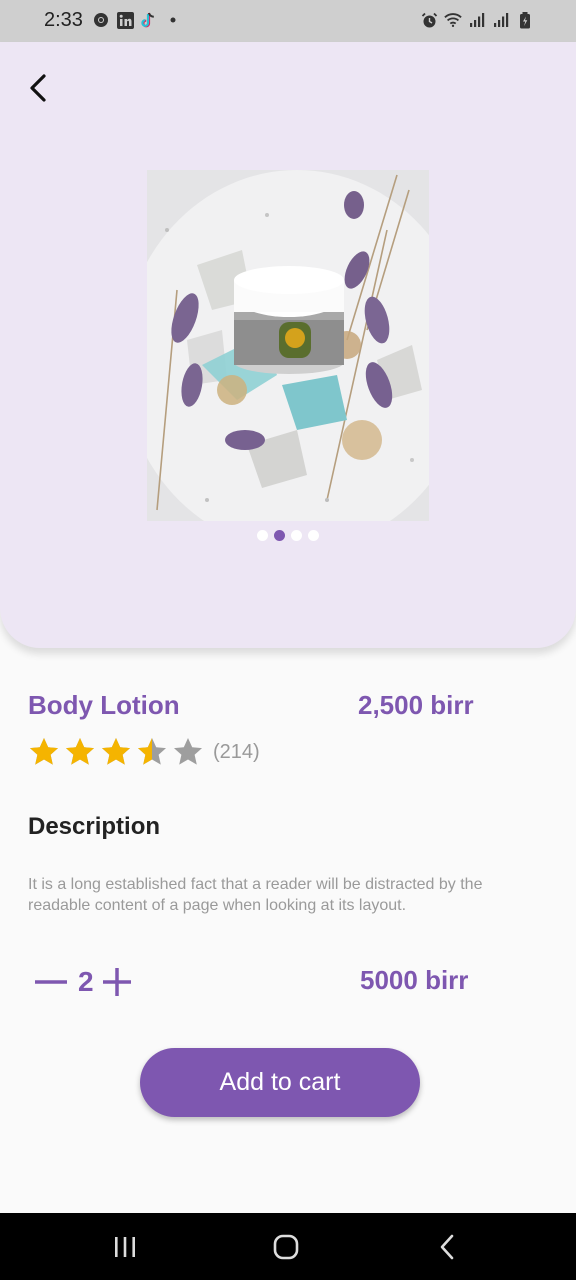 This screenshot has height=1280, width=576. I want to click on back-arrow-icon, so click(38, 88).